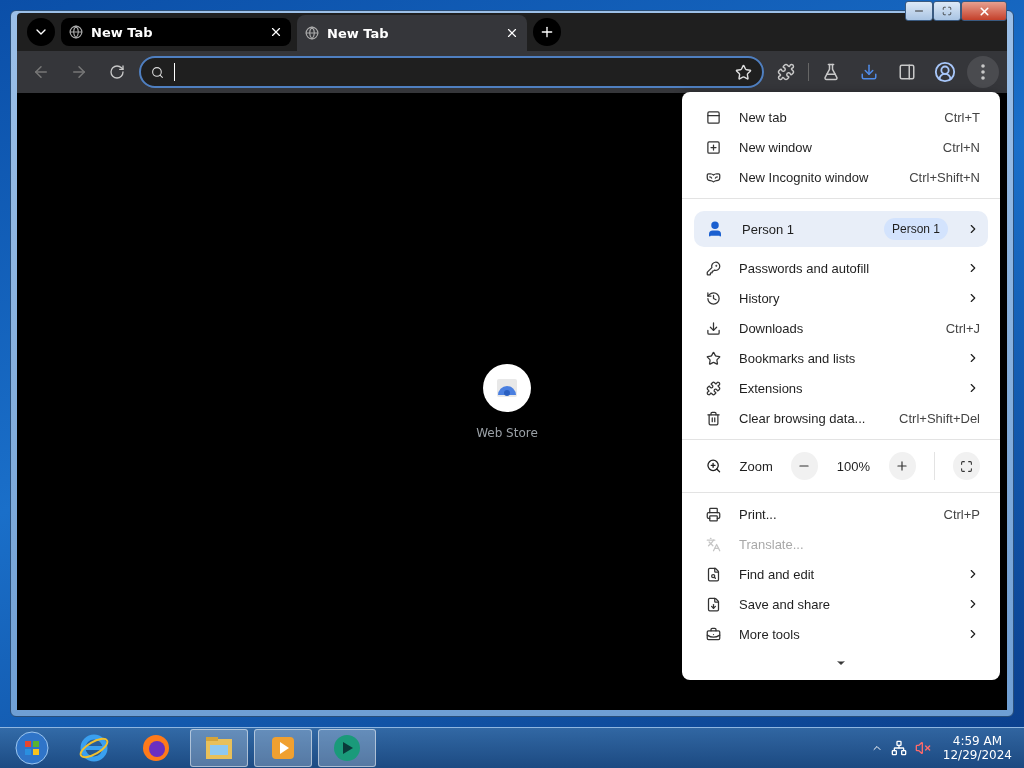  What do you see at coordinates (41, 32) in the screenshot?
I see `tab-search-button` at bounding box center [41, 32].